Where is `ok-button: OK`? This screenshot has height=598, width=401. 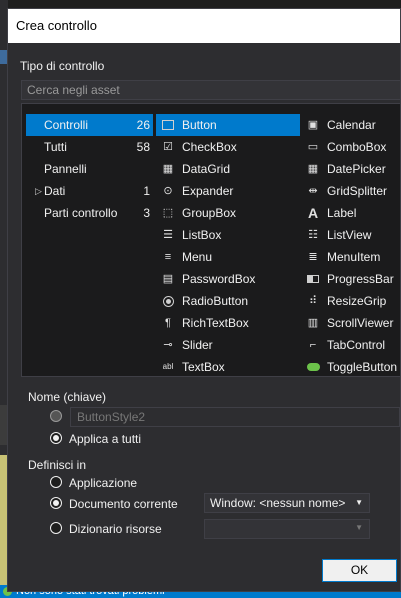 ok-button: OK is located at coordinates (359, 570).